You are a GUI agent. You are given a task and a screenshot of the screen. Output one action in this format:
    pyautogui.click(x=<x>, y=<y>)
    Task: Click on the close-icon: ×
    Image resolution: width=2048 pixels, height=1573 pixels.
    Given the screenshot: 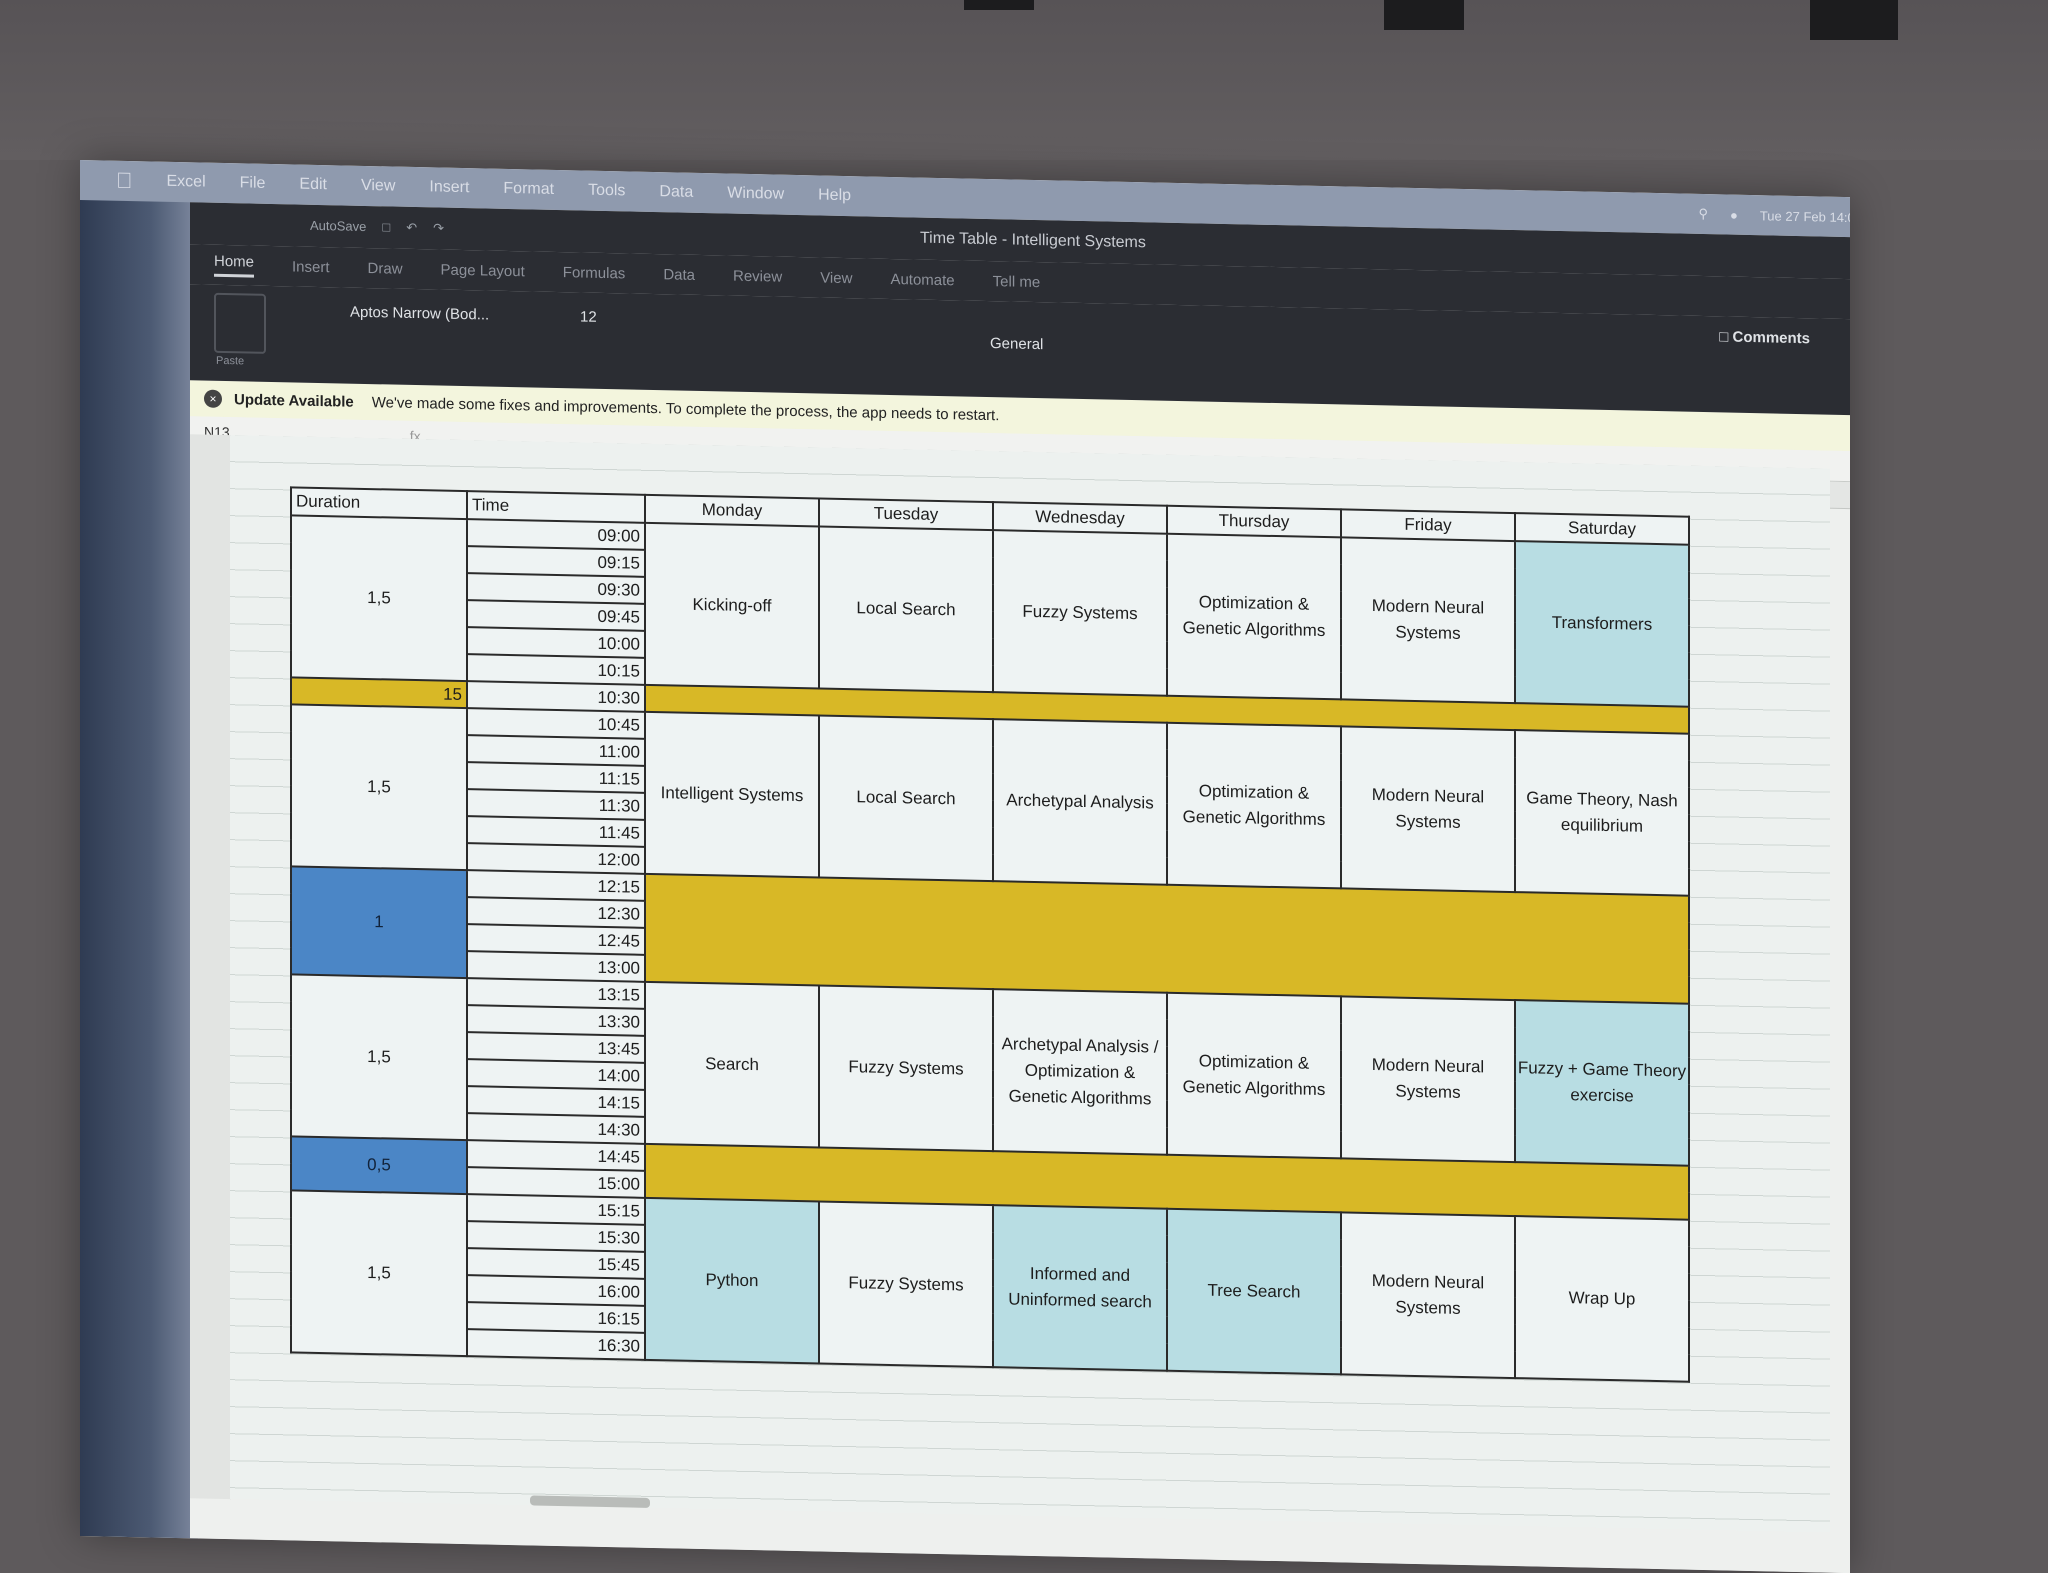 What is the action you would take?
    pyautogui.click(x=213, y=398)
    